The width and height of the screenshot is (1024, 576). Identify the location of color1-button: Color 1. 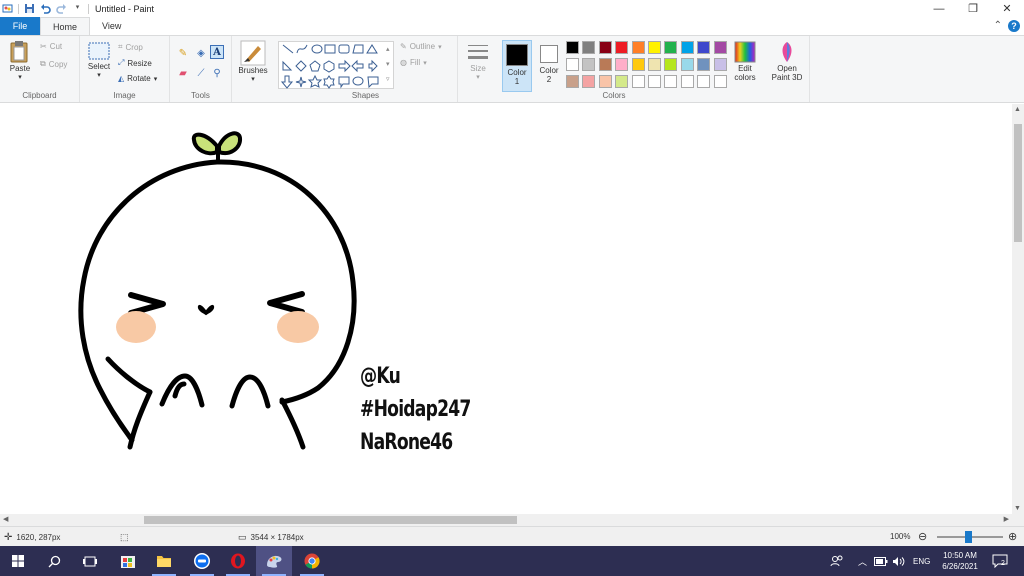
(517, 66).